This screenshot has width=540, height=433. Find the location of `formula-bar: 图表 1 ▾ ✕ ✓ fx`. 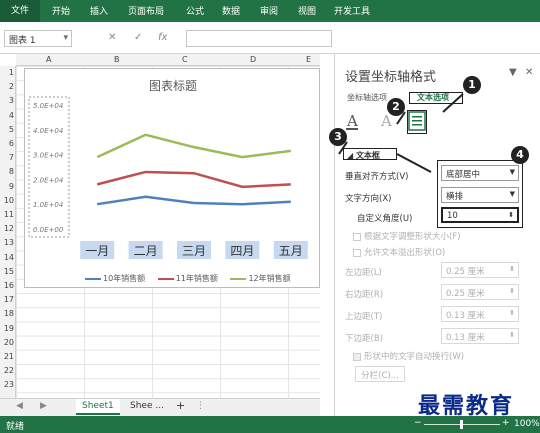

formula-bar: 图表 1 ▾ ✕ ✓ fx is located at coordinates (270, 38).